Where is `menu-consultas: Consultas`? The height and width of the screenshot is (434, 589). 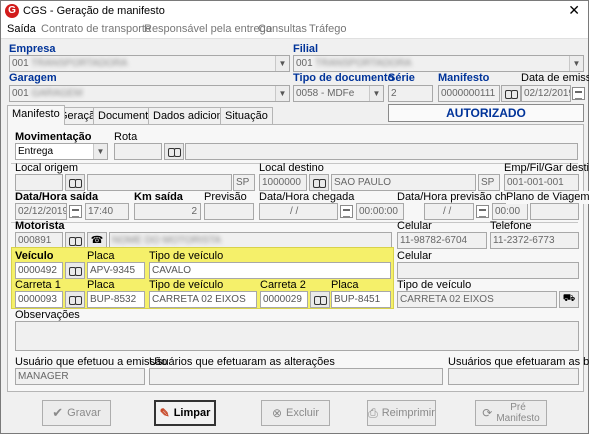
menu-consultas: Consultas is located at coordinates (282, 29).